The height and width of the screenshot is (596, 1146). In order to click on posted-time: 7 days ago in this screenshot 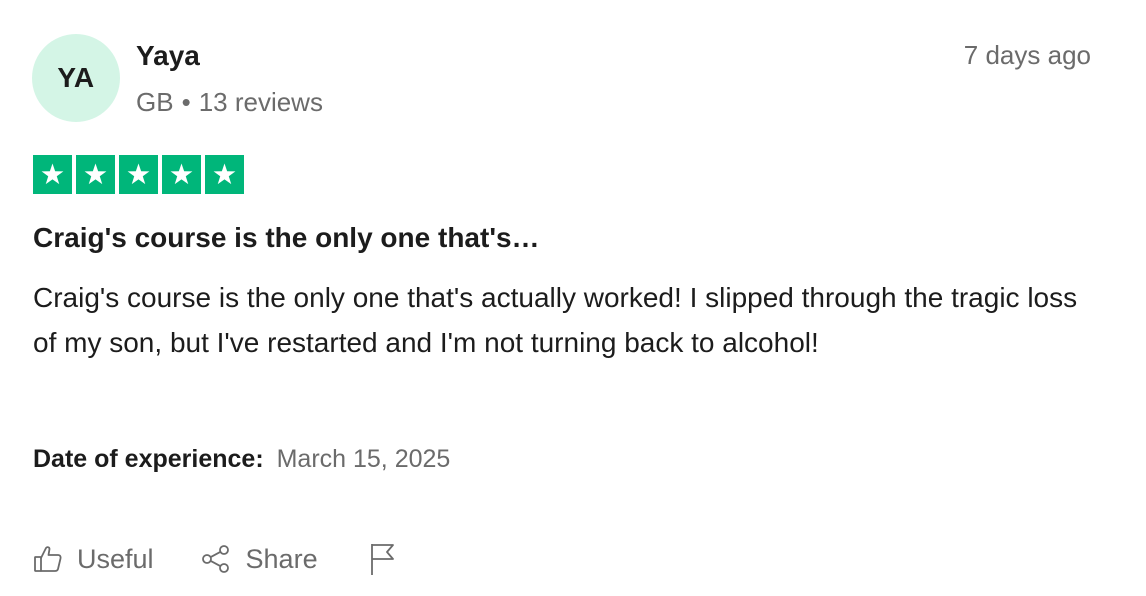, I will do `click(1027, 55)`.